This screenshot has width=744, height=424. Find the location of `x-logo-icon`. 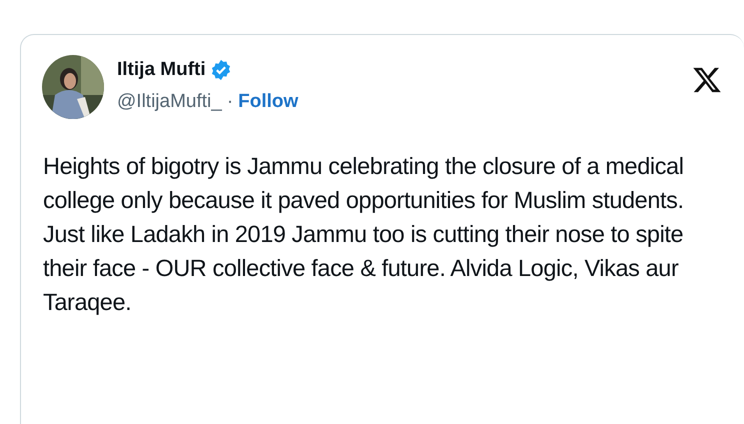

x-logo-icon is located at coordinates (707, 80).